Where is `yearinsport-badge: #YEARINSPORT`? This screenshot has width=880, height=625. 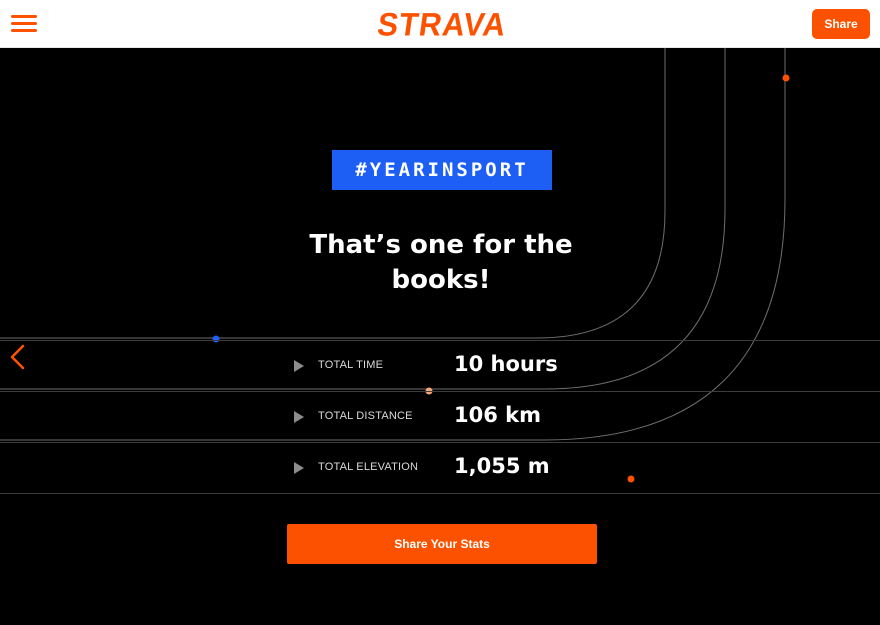
yearinsport-badge: #YEARINSPORT is located at coordinates (442, 170).